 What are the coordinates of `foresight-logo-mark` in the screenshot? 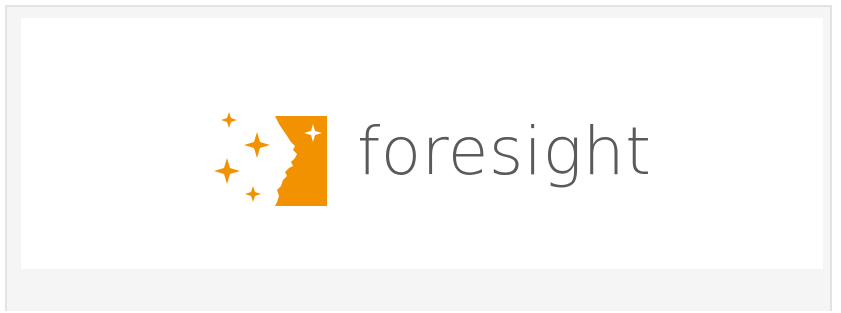 It's located at (270, 159).